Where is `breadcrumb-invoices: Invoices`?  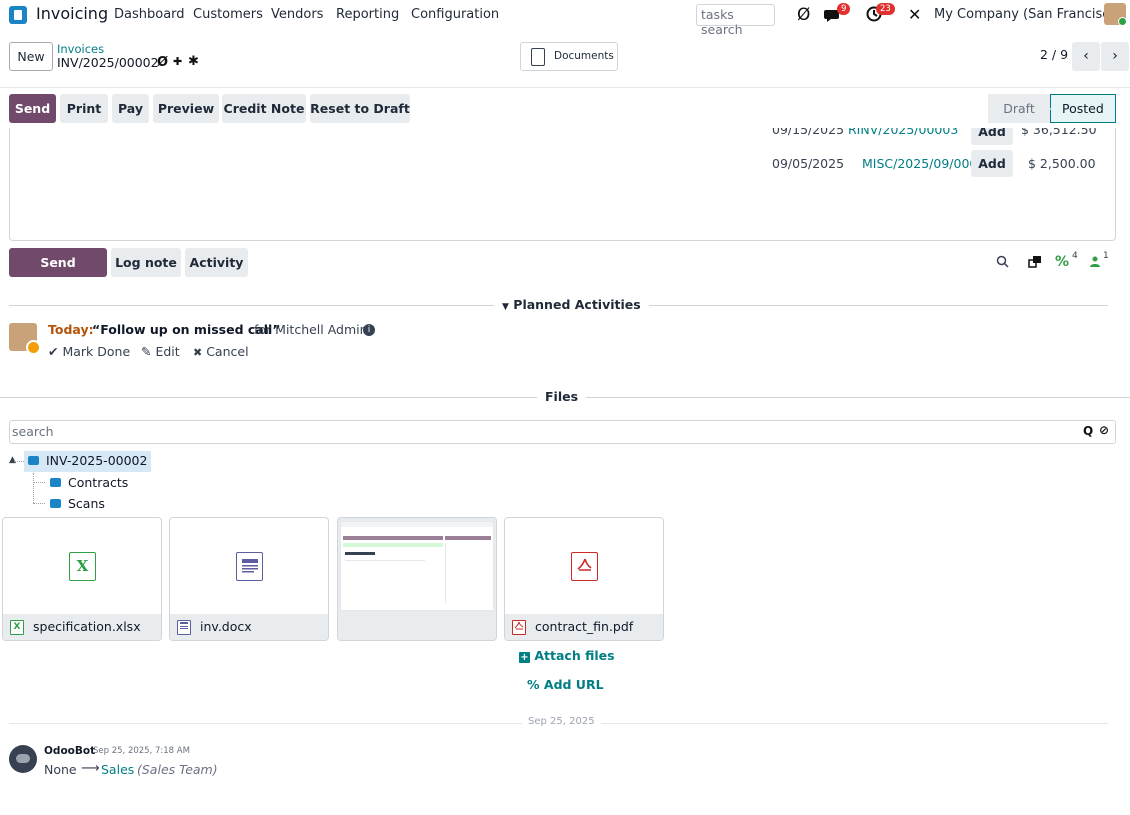
breadcrumb-invoices: Invoices is located at coordinates (80, 49).